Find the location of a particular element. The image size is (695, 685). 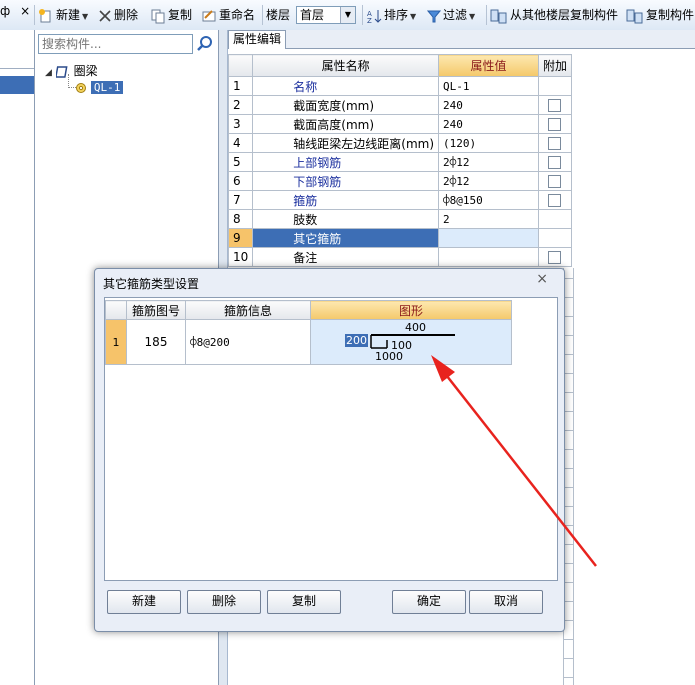

dialog-copy-button: 复制 is located at coordinates (304, 602).